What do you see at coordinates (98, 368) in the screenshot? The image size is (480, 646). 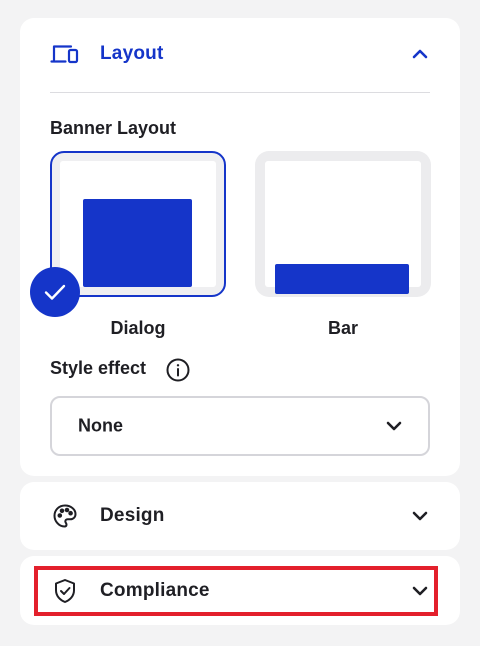 I see `style-effect-label: Style effect` at bounding box center [98, 368].